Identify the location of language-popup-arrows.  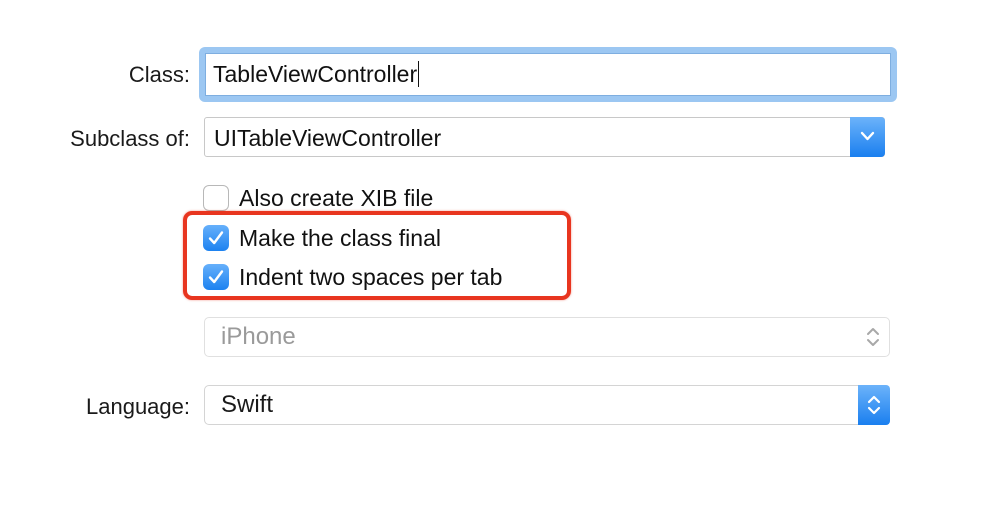
(874, 405).